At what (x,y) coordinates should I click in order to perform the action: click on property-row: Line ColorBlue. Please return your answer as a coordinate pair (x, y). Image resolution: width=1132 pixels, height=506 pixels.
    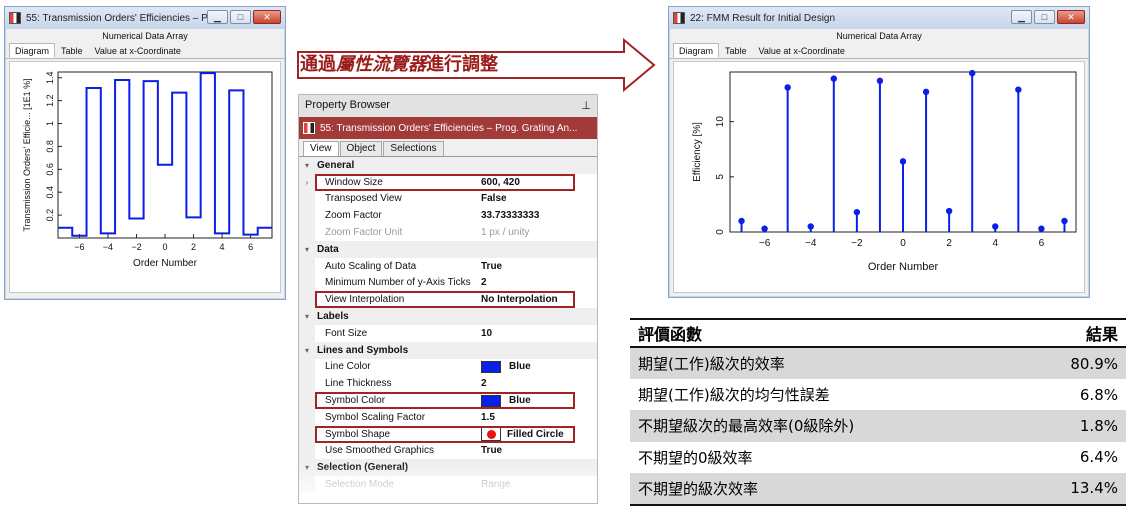
    Looking at the image, I should click on (448, 367).